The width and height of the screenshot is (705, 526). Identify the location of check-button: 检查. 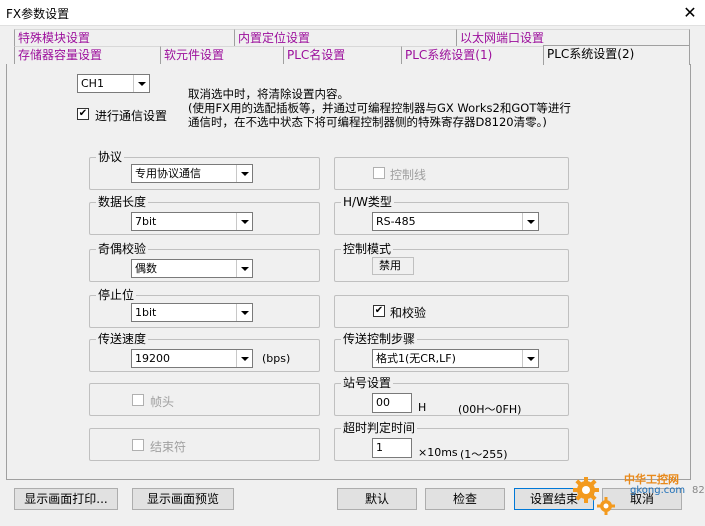
(465, 499).